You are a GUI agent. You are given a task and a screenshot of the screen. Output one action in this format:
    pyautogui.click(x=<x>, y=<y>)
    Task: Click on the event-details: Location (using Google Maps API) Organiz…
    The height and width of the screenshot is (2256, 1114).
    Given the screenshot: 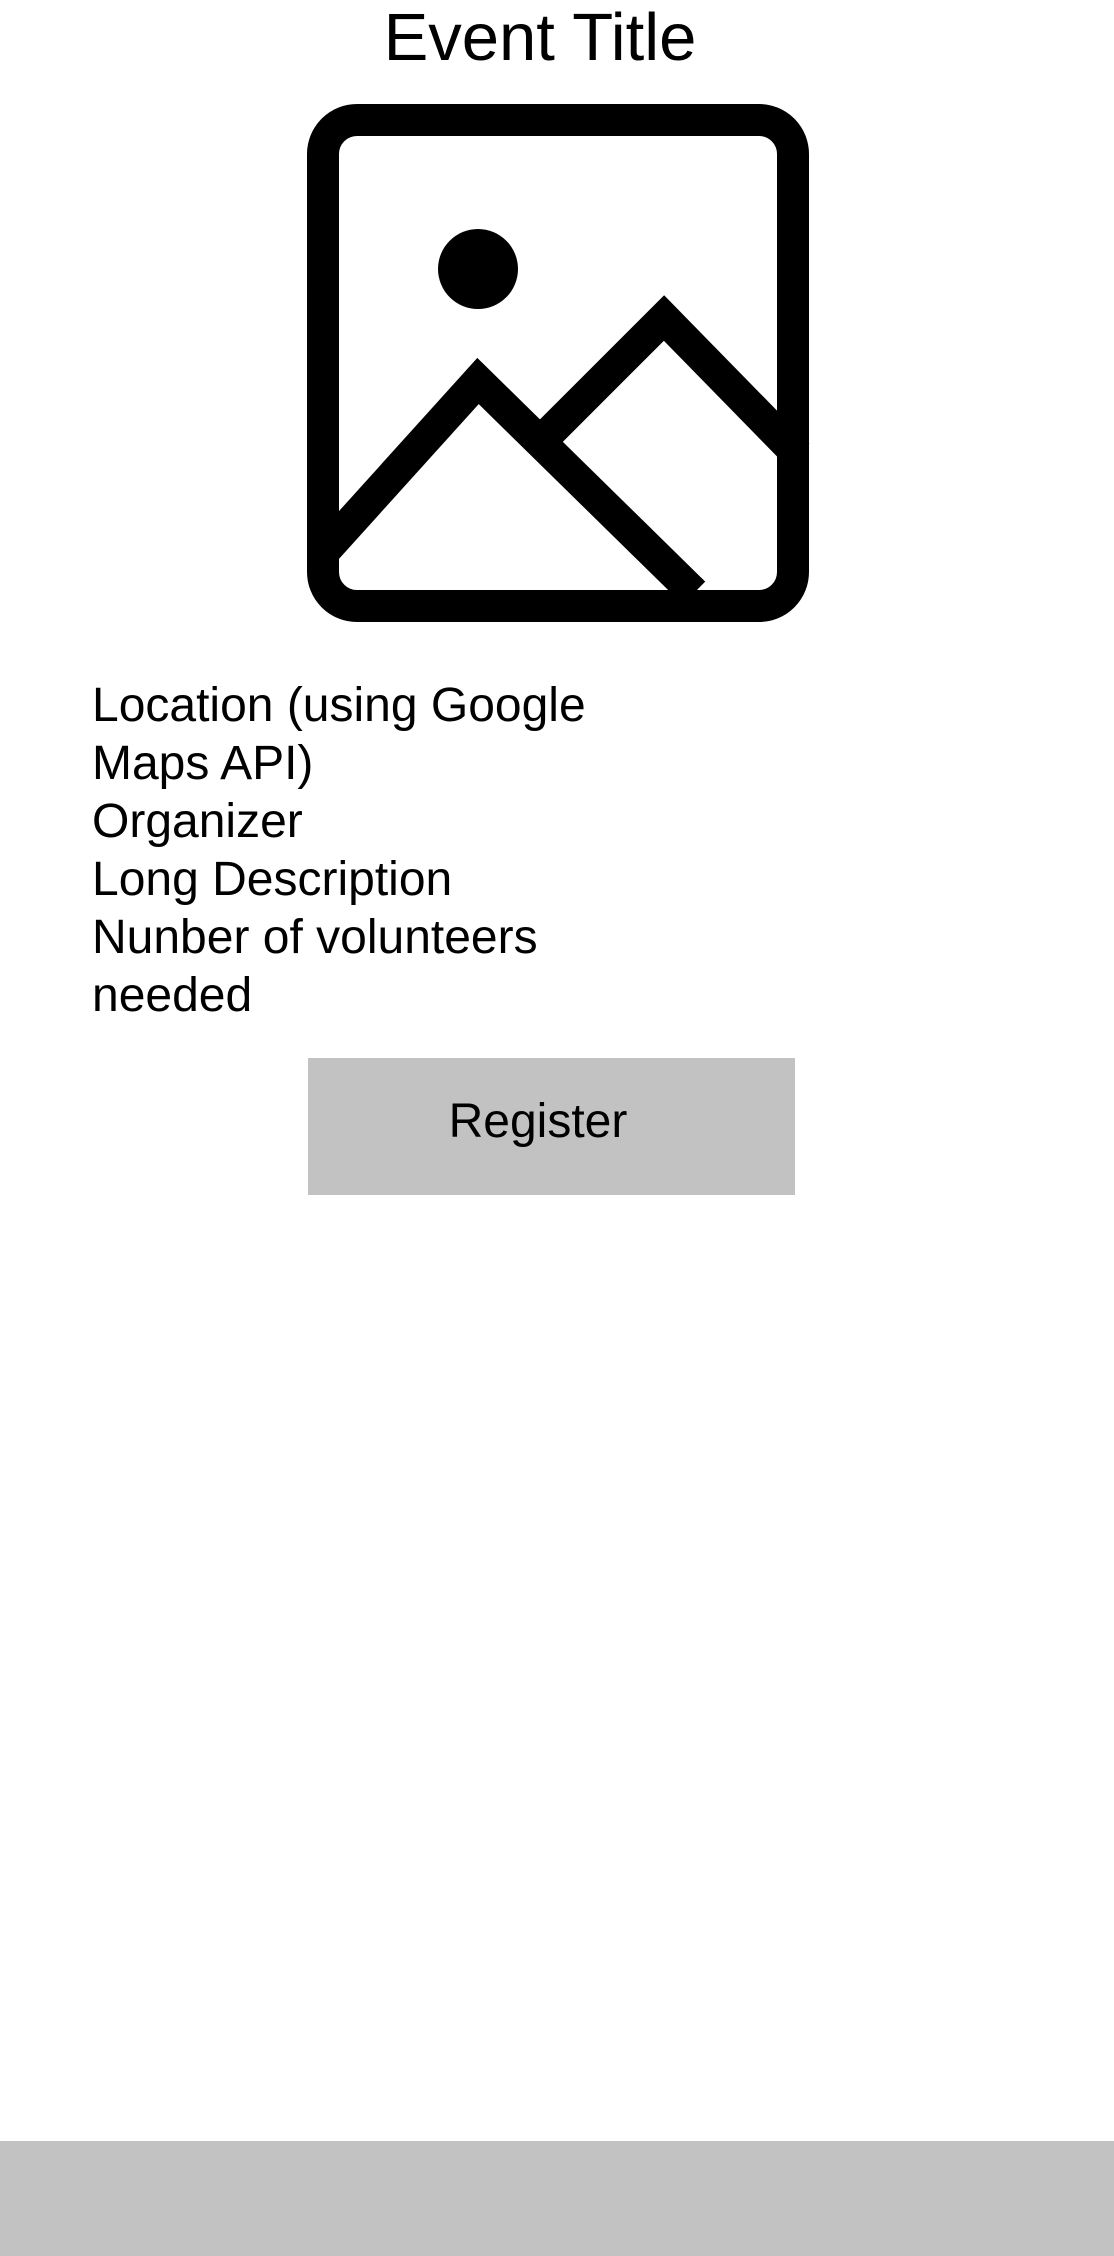 What is the action you would take?
    pyautogui.click(x=372, y=851)
    